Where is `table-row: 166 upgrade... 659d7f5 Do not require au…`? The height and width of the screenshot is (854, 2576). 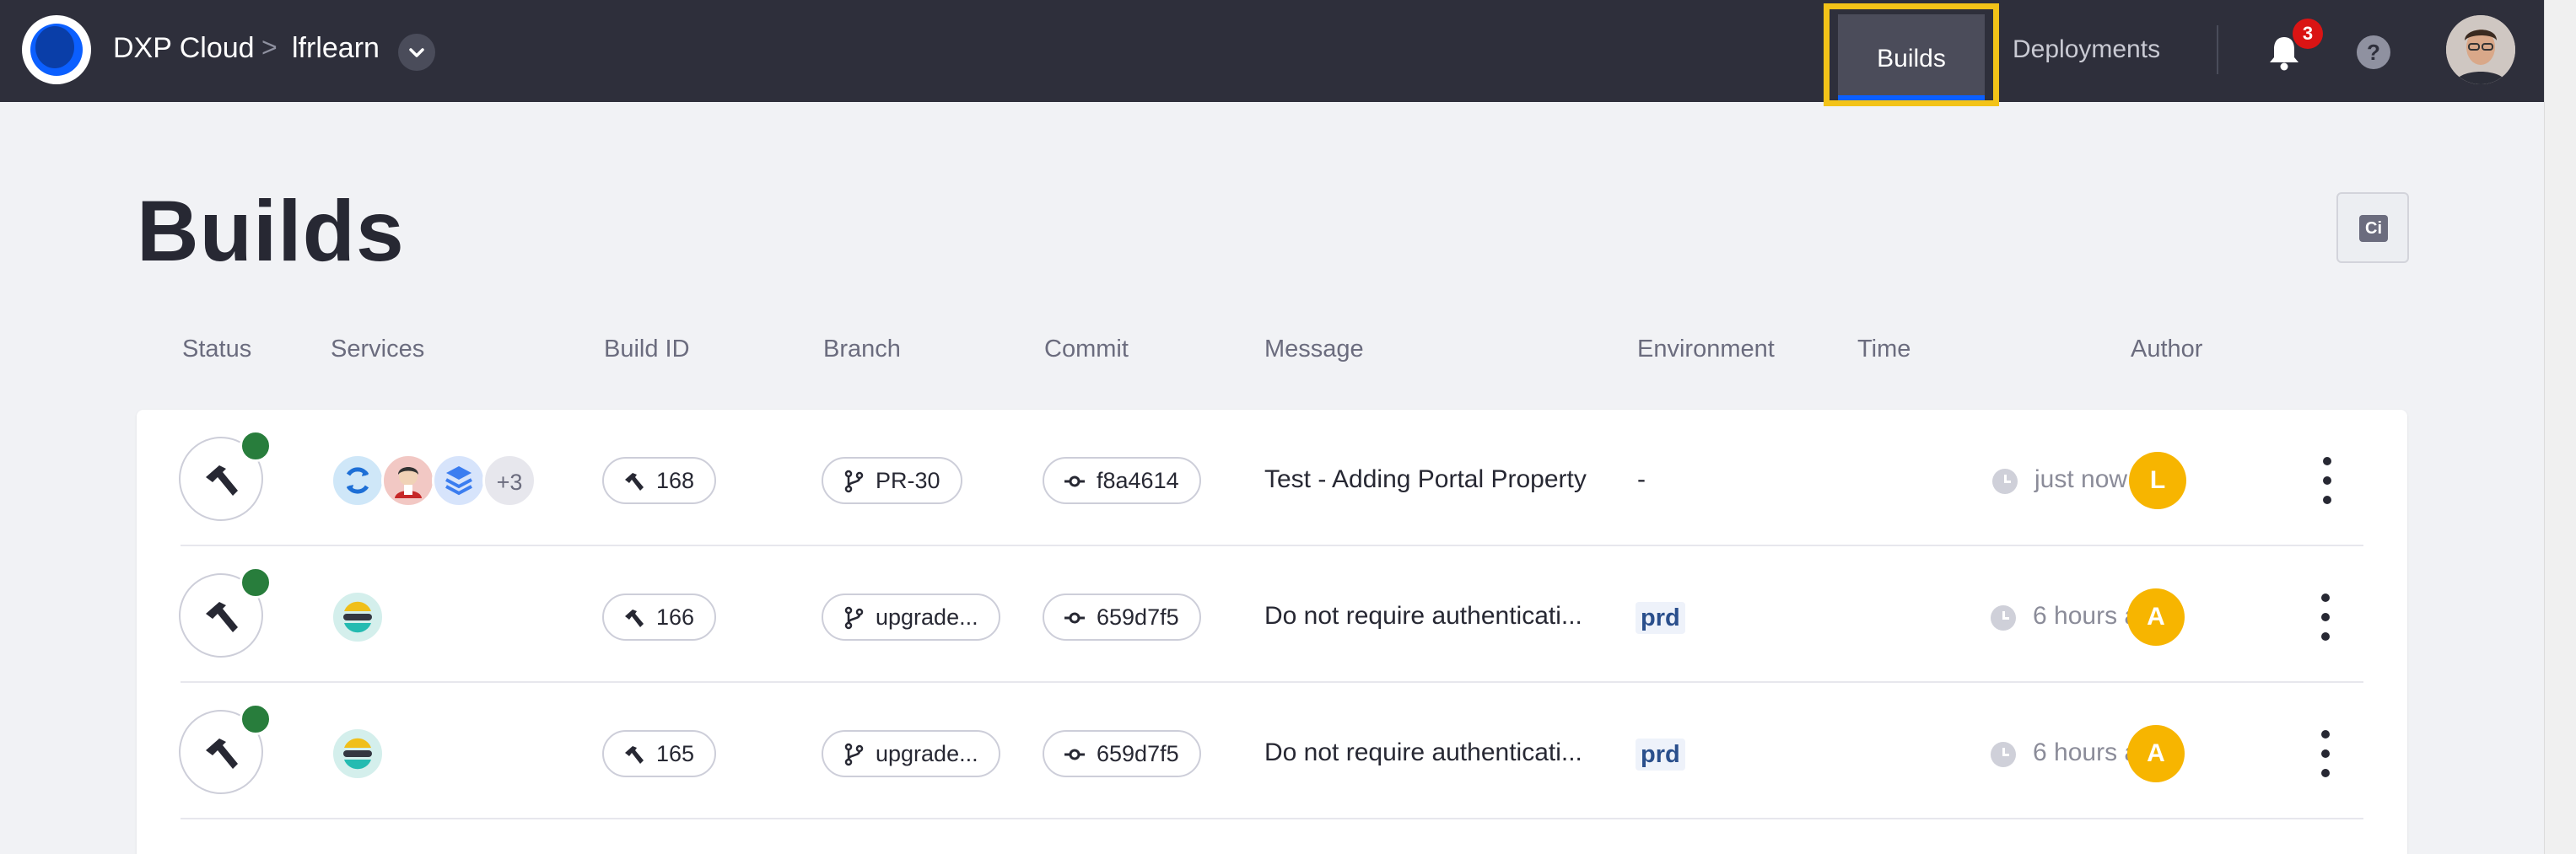
table-row: 166 upgrade... 659d7f5 Do not require au… is located at coordinates (1272, 615).